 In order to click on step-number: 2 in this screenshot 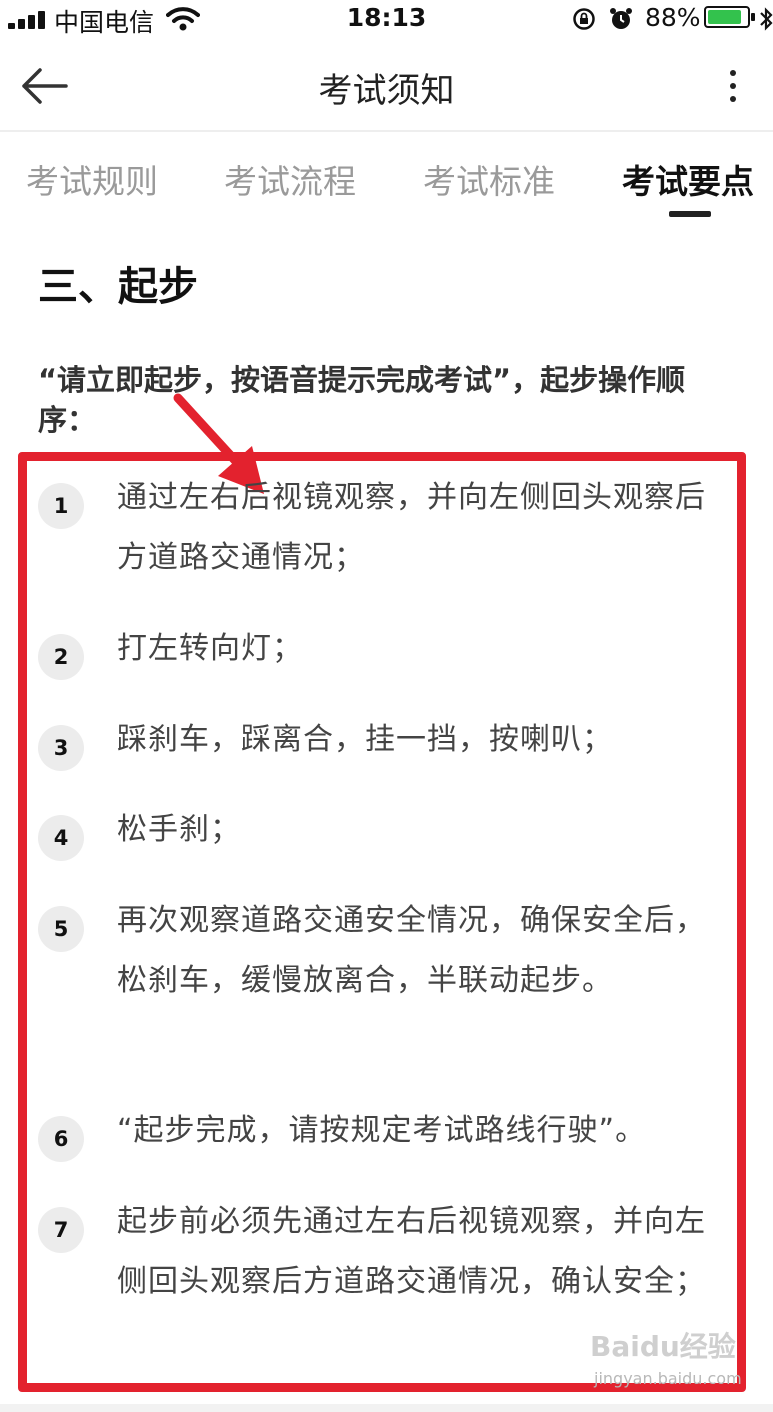, I will do `click(61, 657)`.